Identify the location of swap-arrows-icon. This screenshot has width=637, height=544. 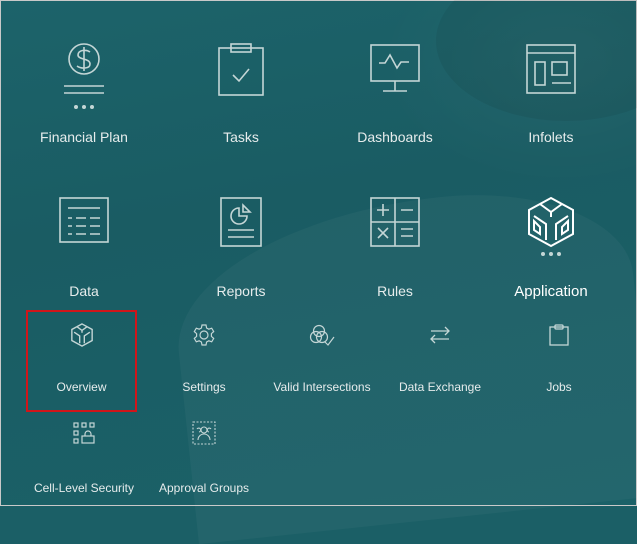
(440, 335).